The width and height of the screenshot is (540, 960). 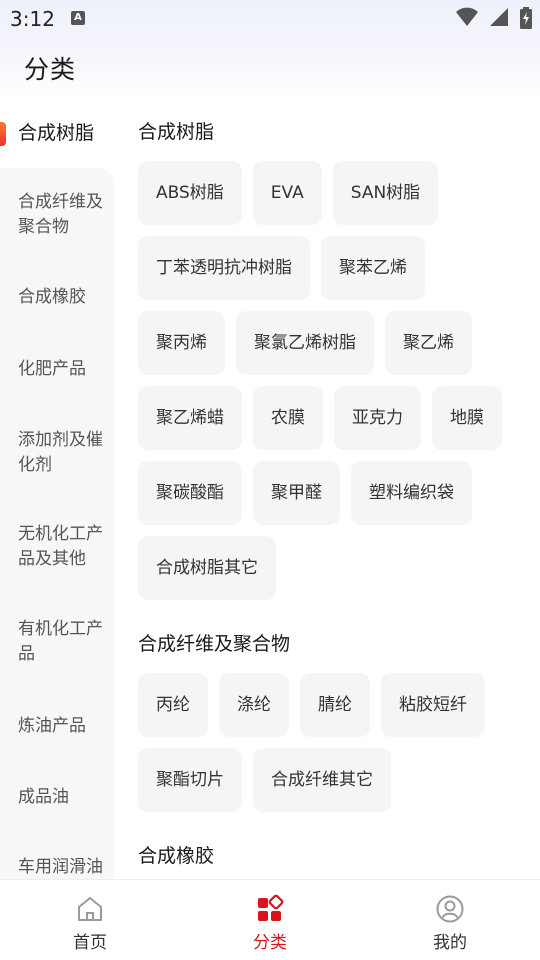 I want to click on category-chip: 聚甲醛, so click(x=296, y=493).